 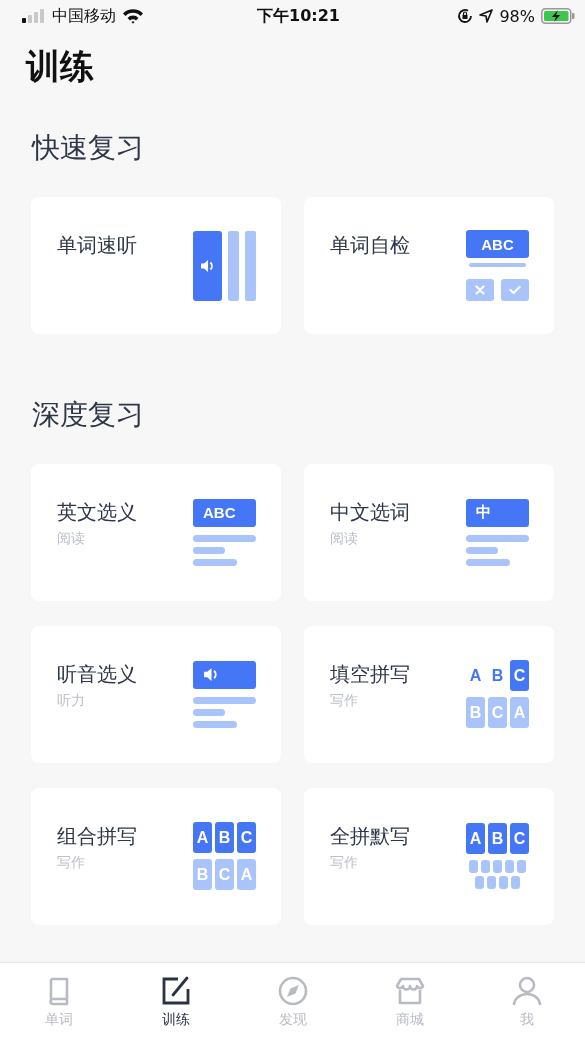 I want to click on compass-icon, so click(x=292, y=991).